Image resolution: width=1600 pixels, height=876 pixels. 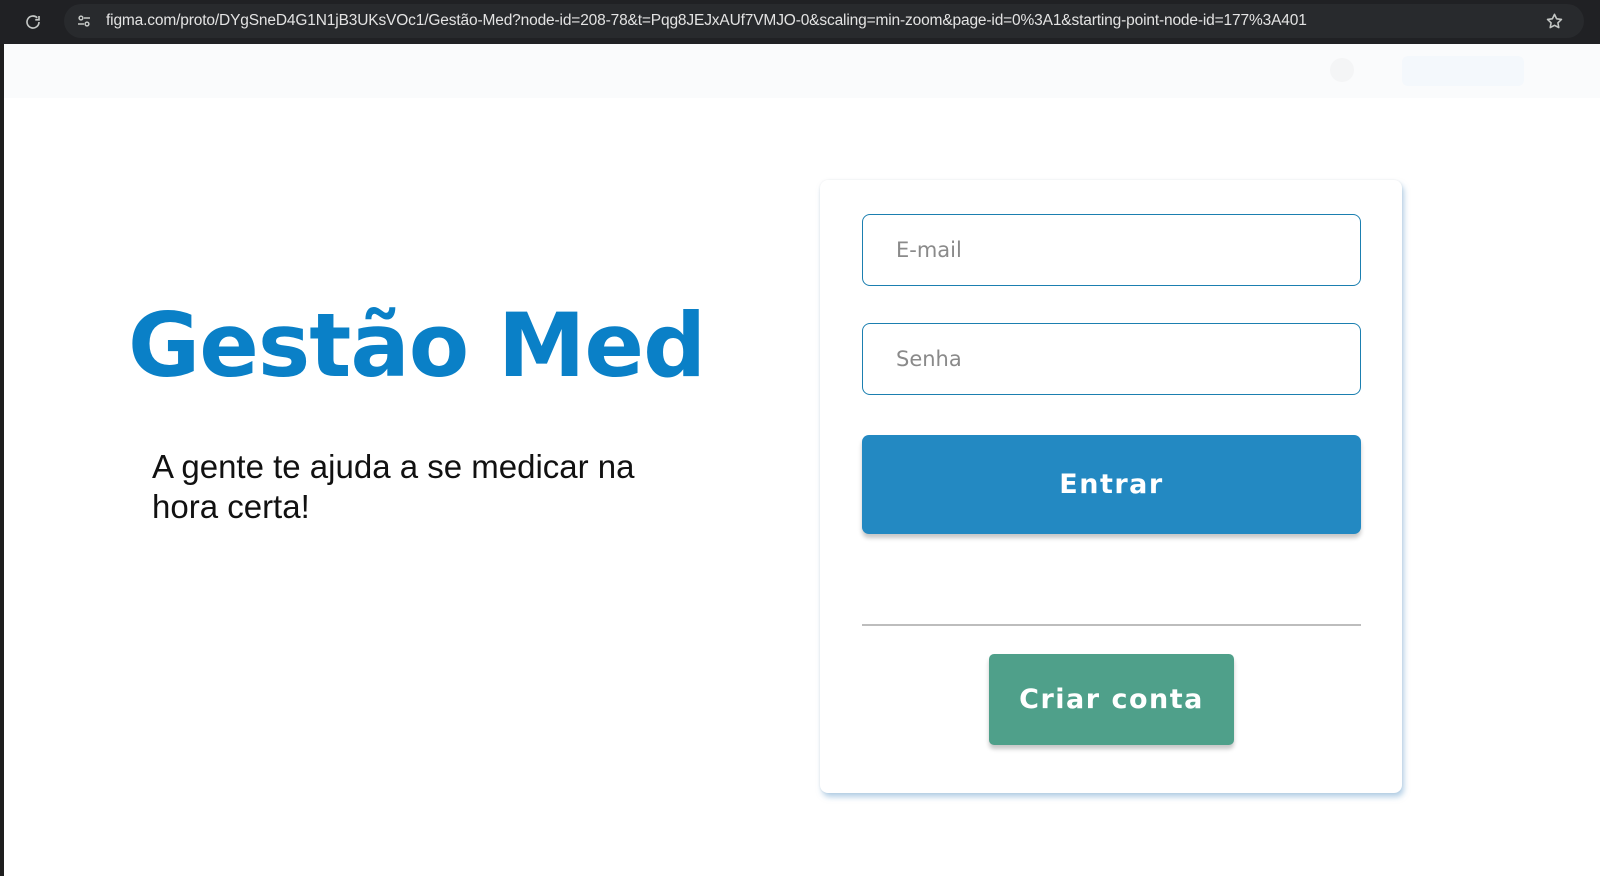 I want to click on brand-title: Gestão Med, so click(x=417, y=345).